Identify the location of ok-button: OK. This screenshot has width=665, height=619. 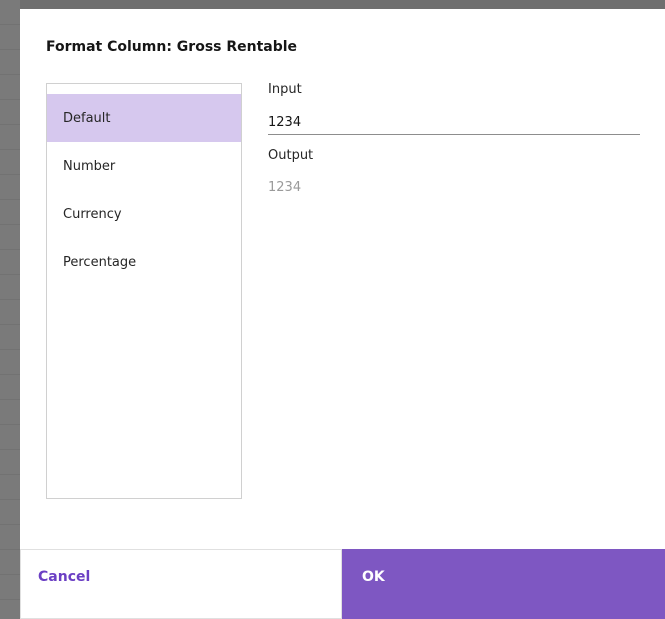
(503, 584).